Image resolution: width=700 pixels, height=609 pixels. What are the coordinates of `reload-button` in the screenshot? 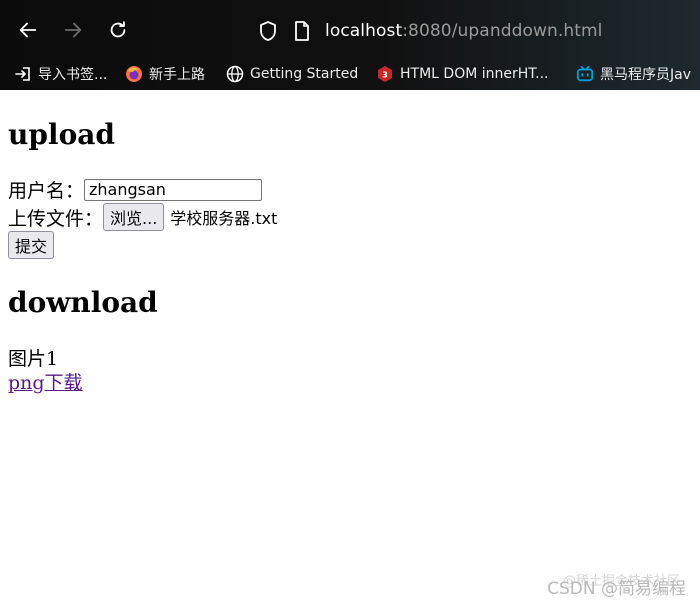 It's located at (118, 30).